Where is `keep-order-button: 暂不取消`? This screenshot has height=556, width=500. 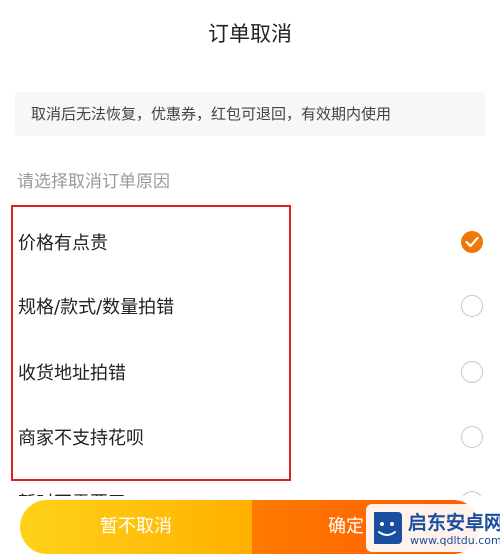 keep-order-button: 暂不取消 is located at coordinates (136, 527).